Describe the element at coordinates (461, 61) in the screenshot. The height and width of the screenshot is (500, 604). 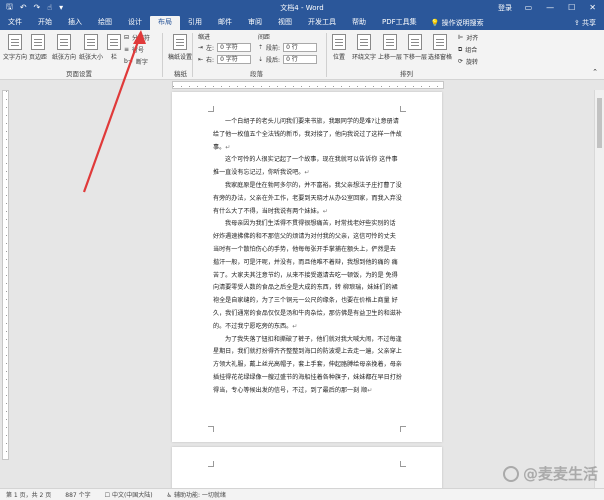
I see `rotate-icon: ⟳` at that location.